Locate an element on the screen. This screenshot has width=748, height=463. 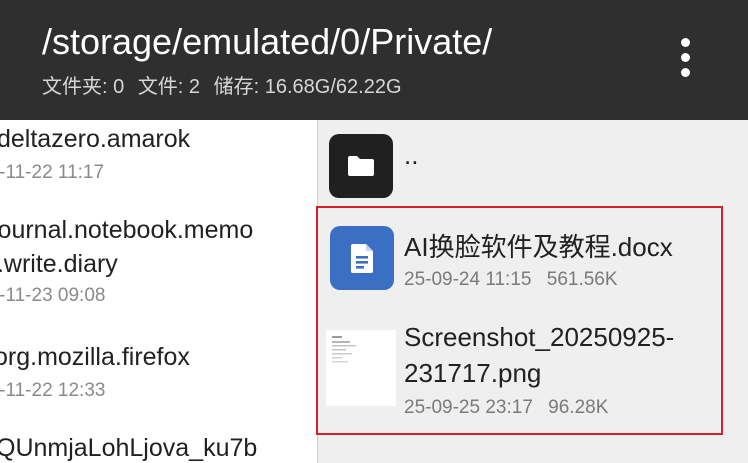
file-row-docx: AI换脸软件及教程.docx 25-09-24 11:15 561.56K is located at coordinates (533, 260).